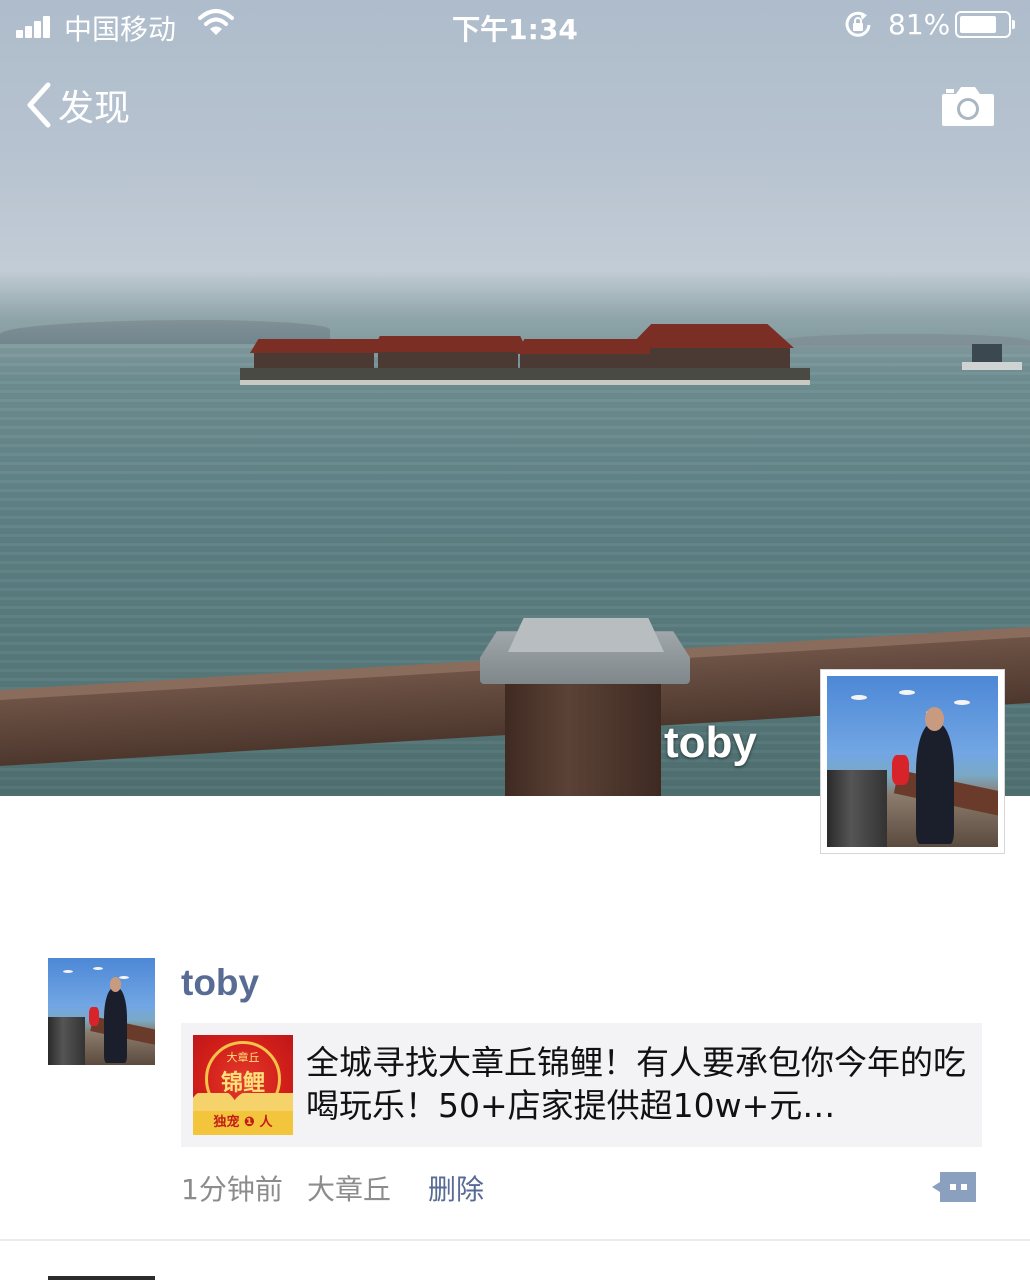  What do you see at coordinates (39, 105) in the screenshot?
I see `chevron-left-icon` at bounding box center [39, 105].